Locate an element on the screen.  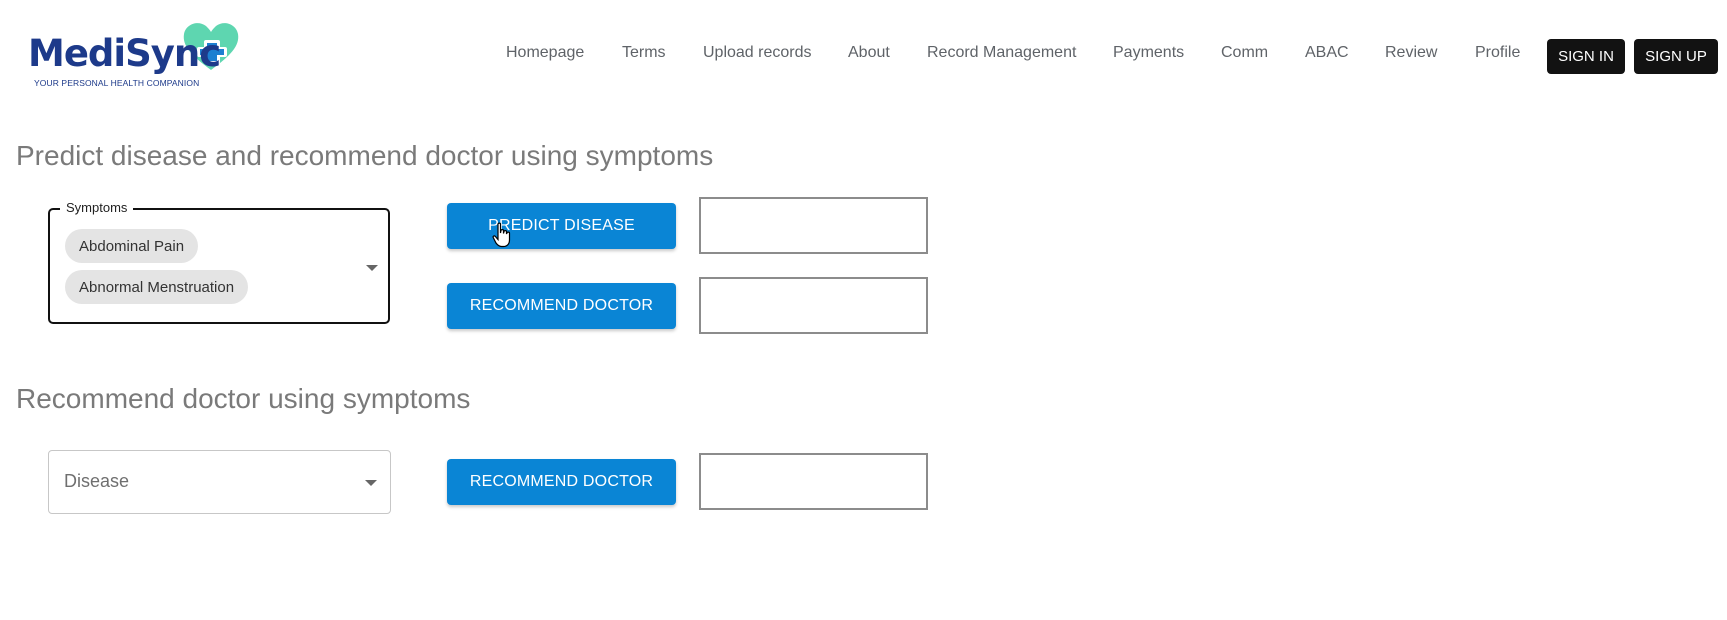
nav-review: Review is located at coordinates (1411, 53).